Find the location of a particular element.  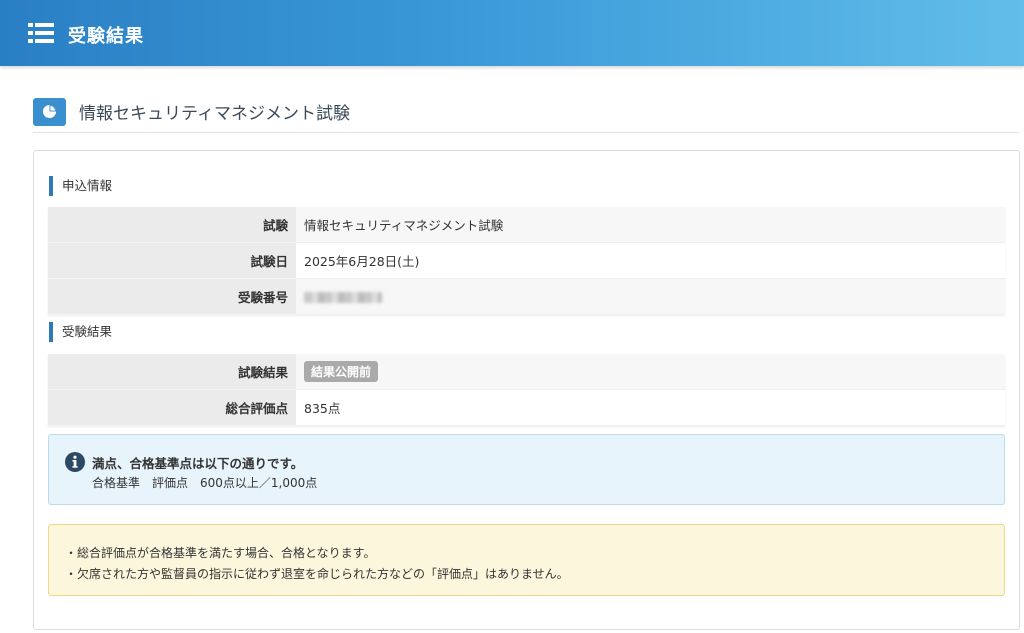

status-badge: 結果公開前 is located at coordinates (341, 371).